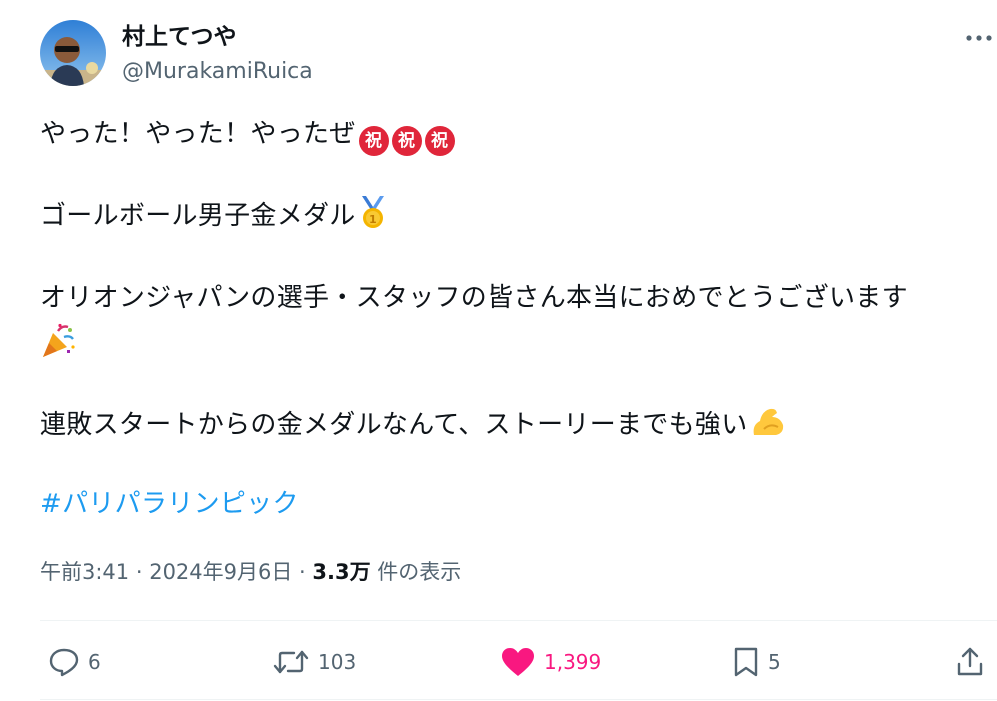 The width and height of the screenshot is (997, 701). Describe the element at coordinates (217, 72) in the screenshot. I see `user-handle: @MurakamiRuica` at that location.